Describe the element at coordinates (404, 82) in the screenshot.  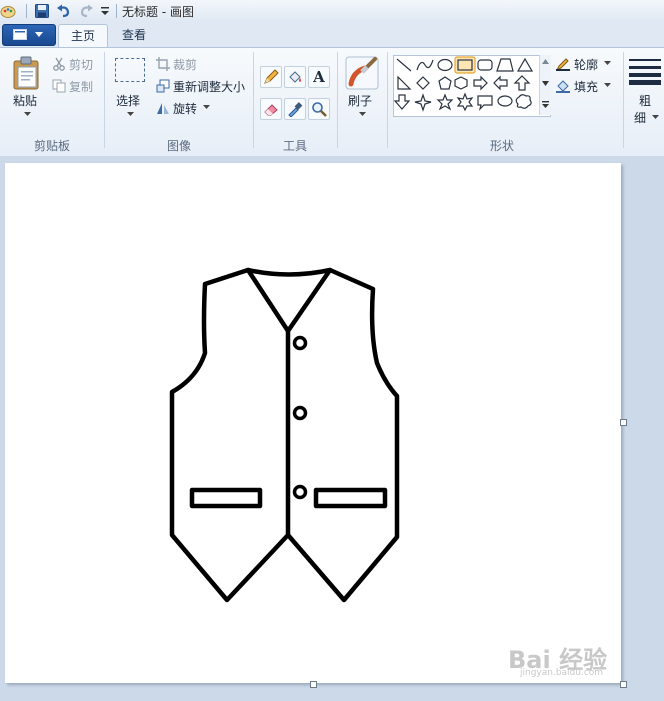
I see `right-triangle-shape-icon` at that location.